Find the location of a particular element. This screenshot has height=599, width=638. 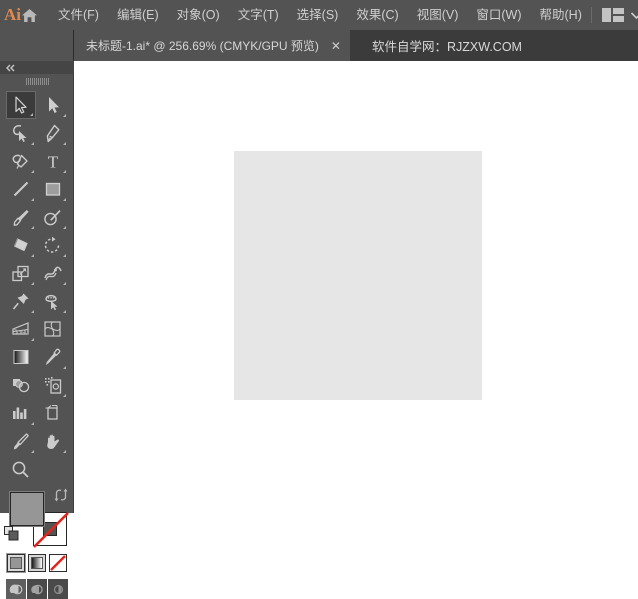

screen-mode-normal-icon is located at coordinates (15, 589).